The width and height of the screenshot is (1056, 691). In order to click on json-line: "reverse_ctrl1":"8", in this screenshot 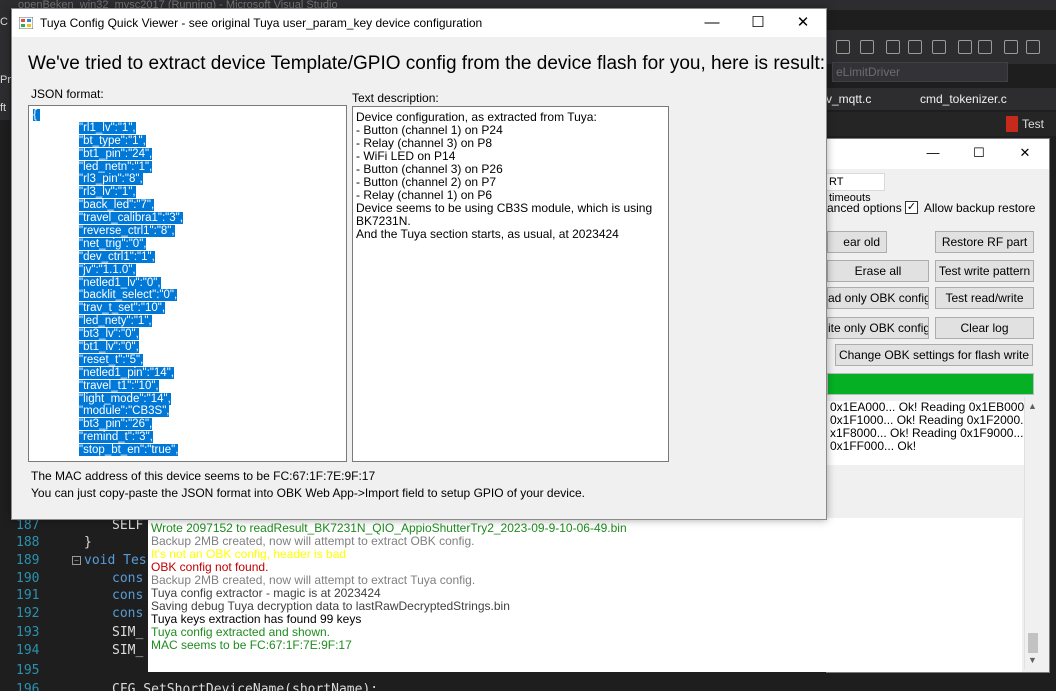, I will do `click(187, 231)`.